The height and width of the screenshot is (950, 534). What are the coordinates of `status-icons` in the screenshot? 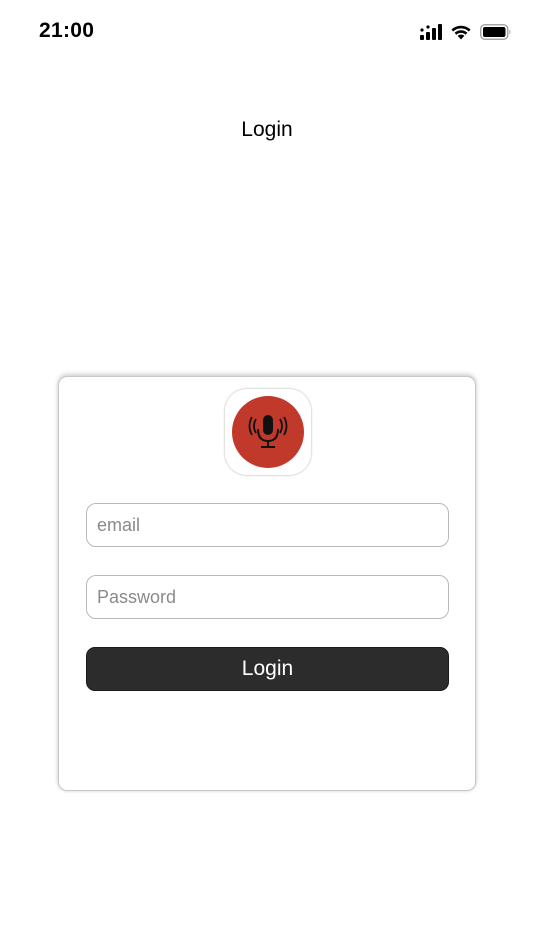 It's located at (466, 32).